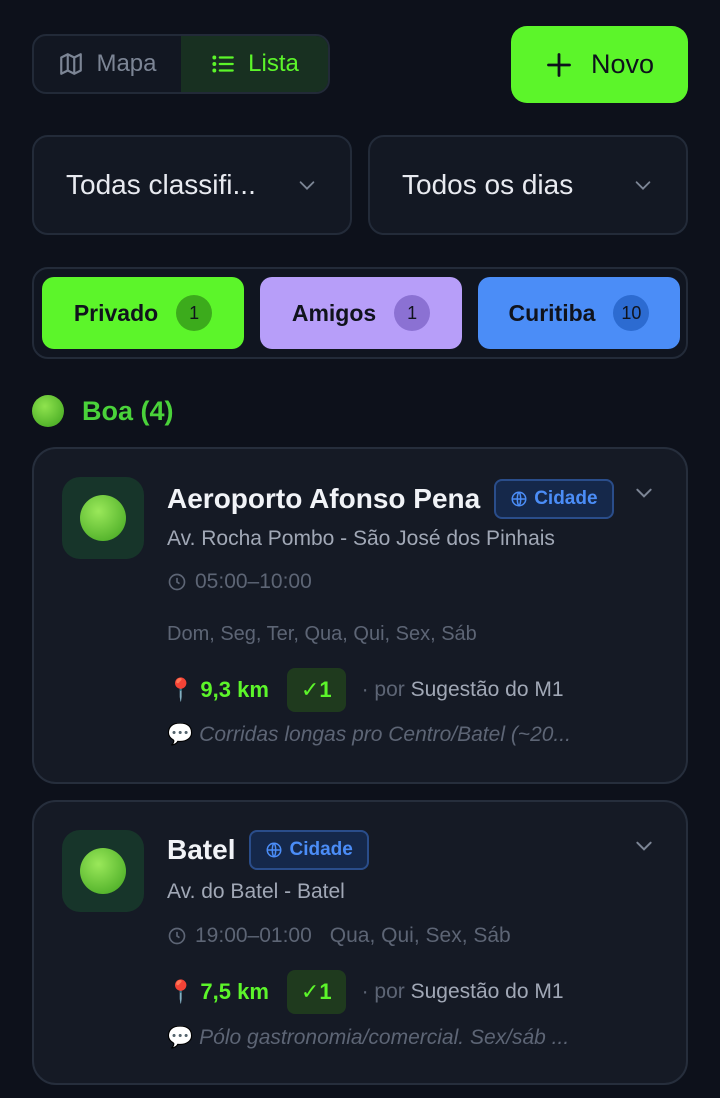  What do you see at coordinates (334, 312) in the screenshot?
I see `tag-label: Amigos` at bounding box center [334, 312].